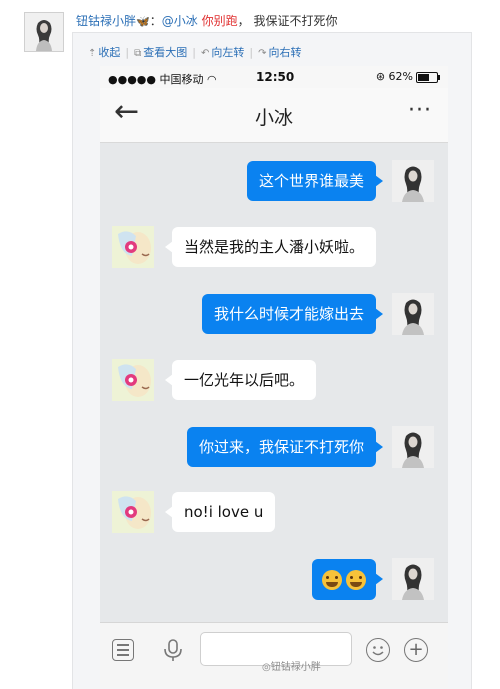 The height and width of the screenshot is (689, 500). Describe the element at coordinates (420, 110) in the screenshot. I see `more-options-icon: ···` at that location.